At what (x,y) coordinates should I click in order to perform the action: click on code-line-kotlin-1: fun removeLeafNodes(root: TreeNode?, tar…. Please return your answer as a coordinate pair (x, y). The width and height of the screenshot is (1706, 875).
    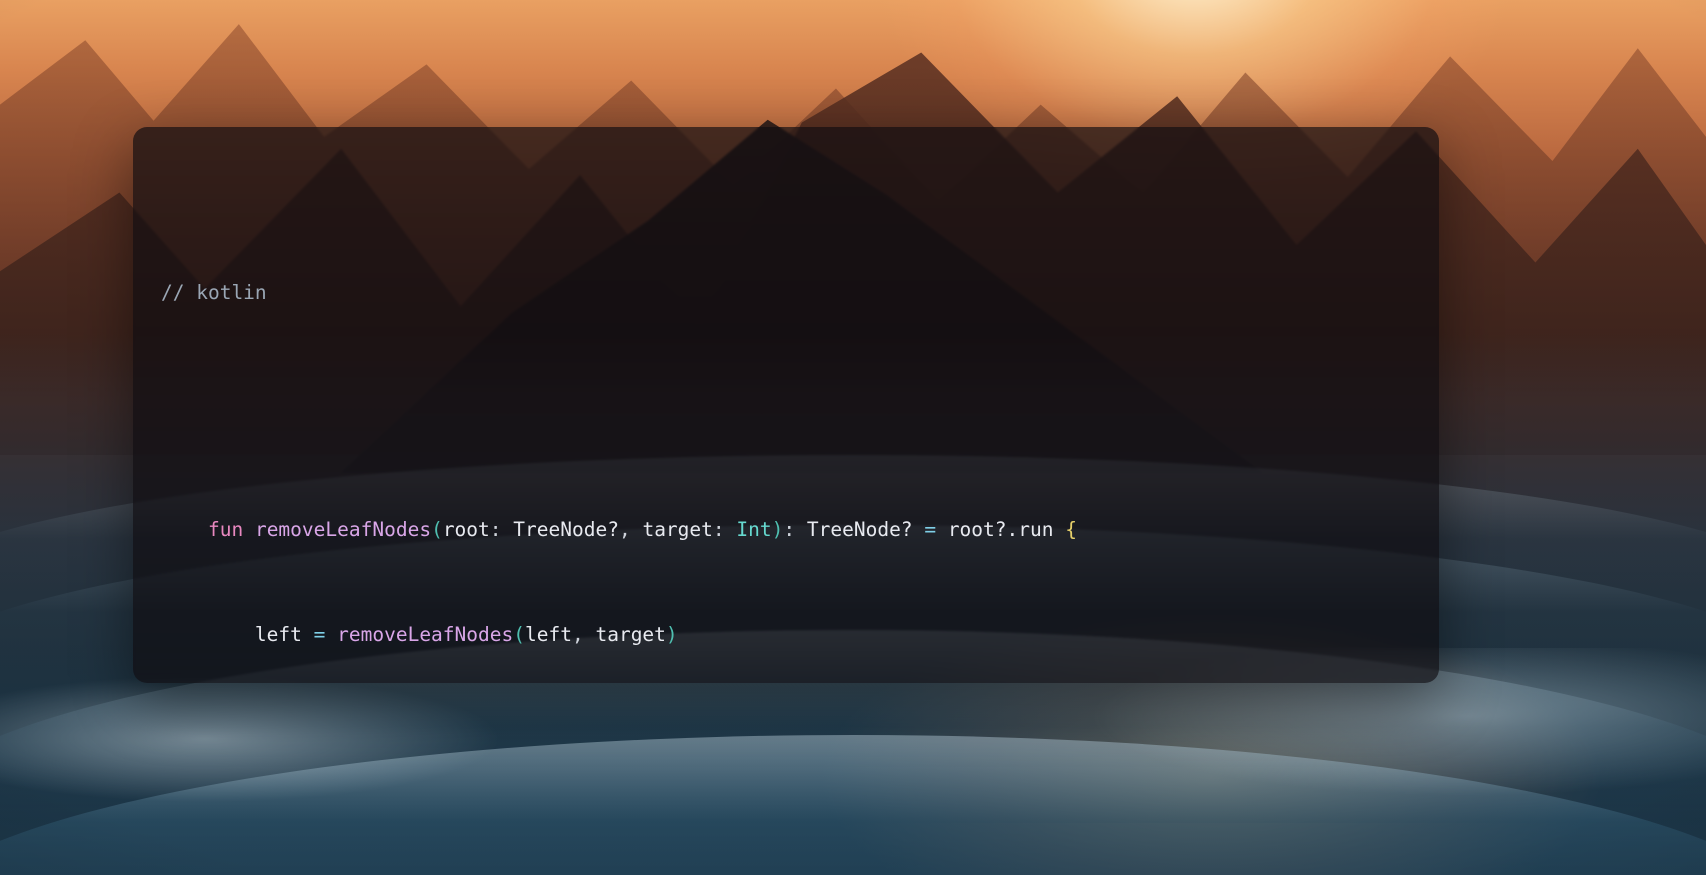
    Looking at the image, I should click on (642, 529).